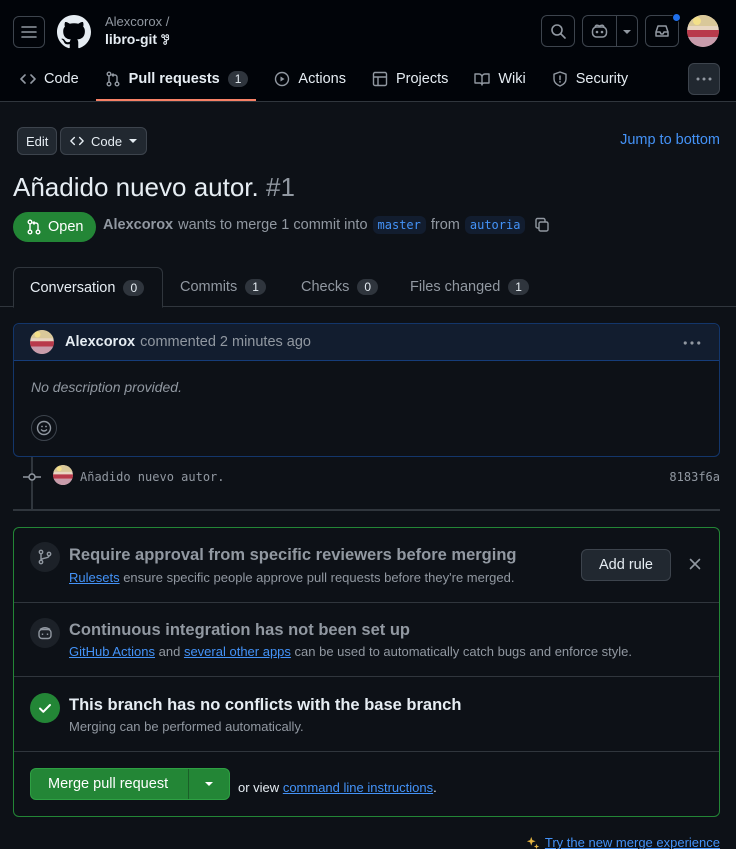 The image size is (736, 849). I want to click on inbox-icon, so click(662, 31).